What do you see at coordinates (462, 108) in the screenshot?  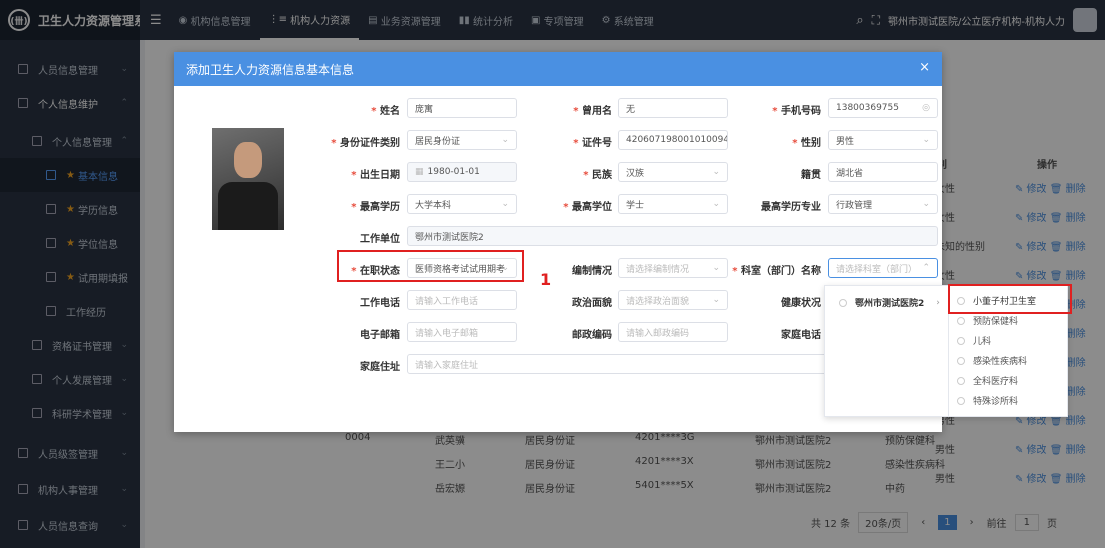 I see `name-input: 庞寓` at bounding box center [462, 108].